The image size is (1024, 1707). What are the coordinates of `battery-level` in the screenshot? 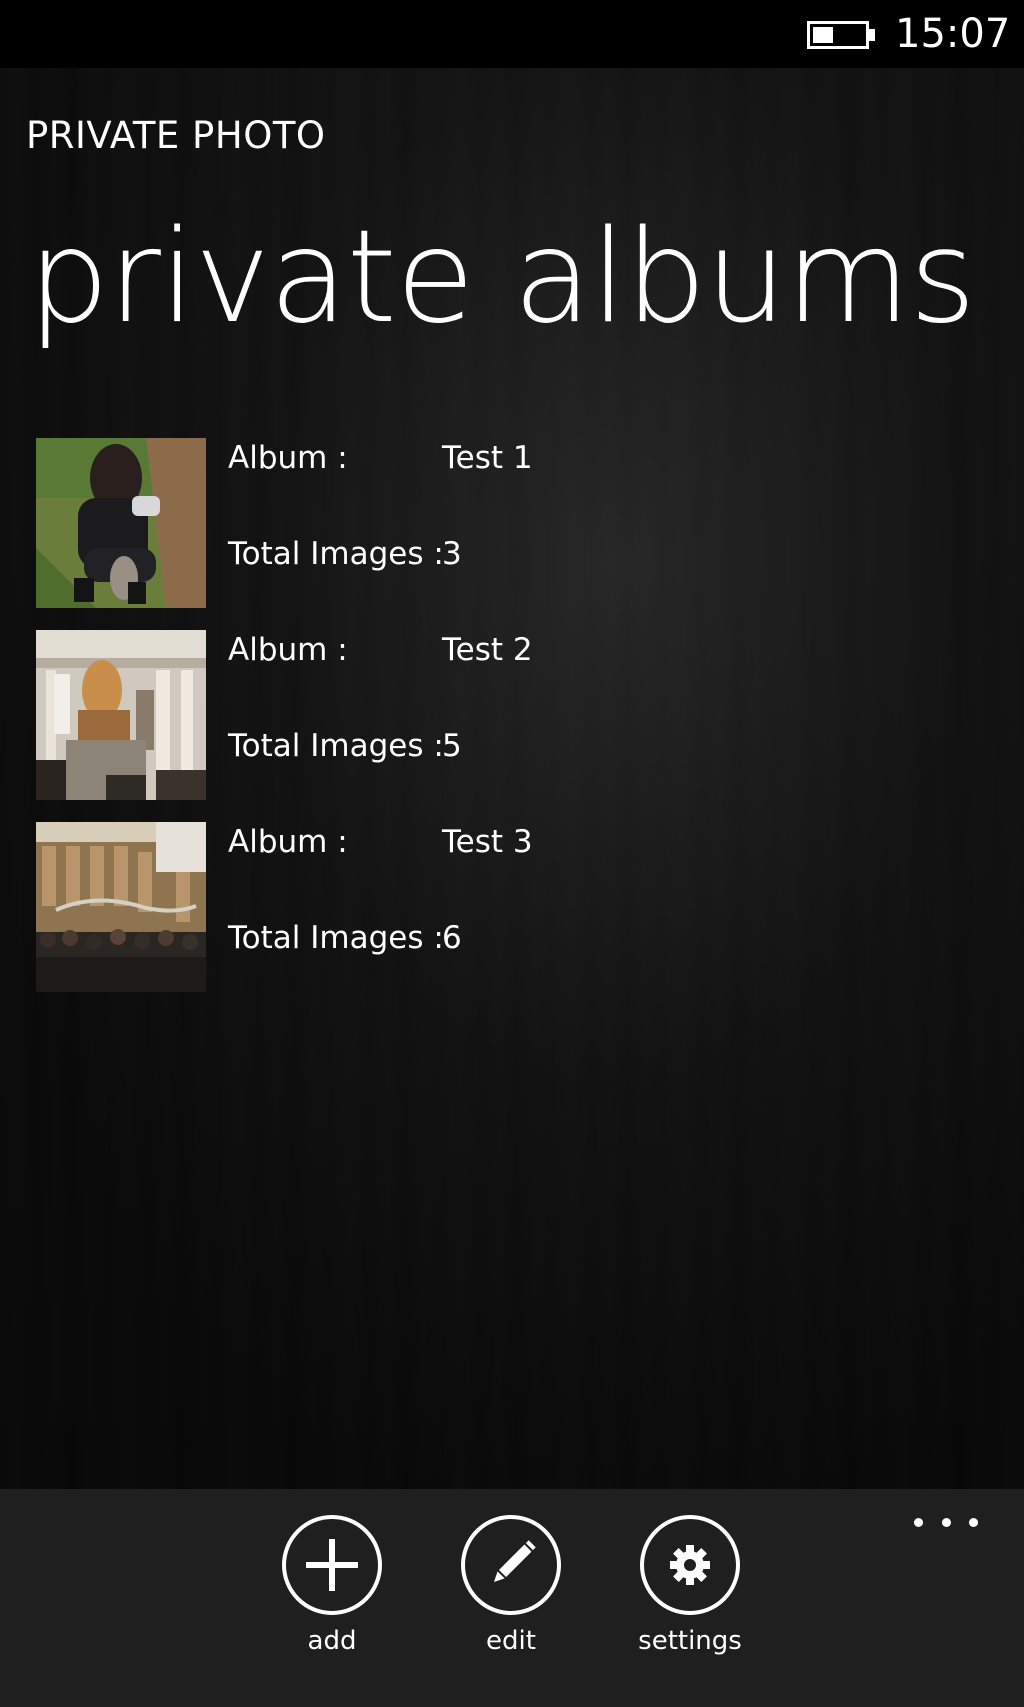 It's located at (823, 35).